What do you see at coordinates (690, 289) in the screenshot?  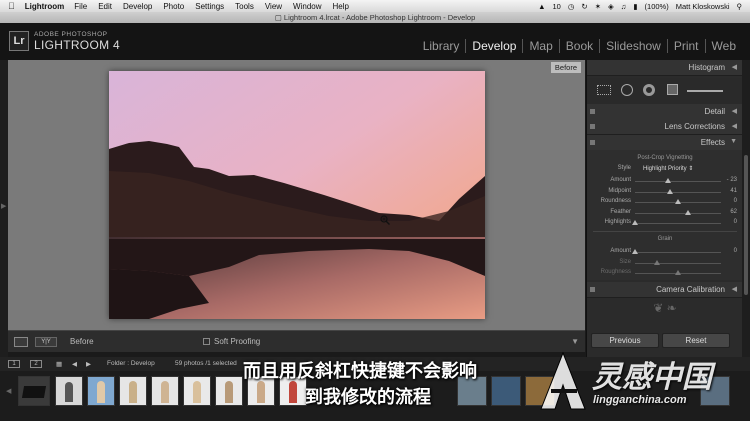 I see `camera-calibration-title: Camera Calibration` at bounding box center [690, 289].